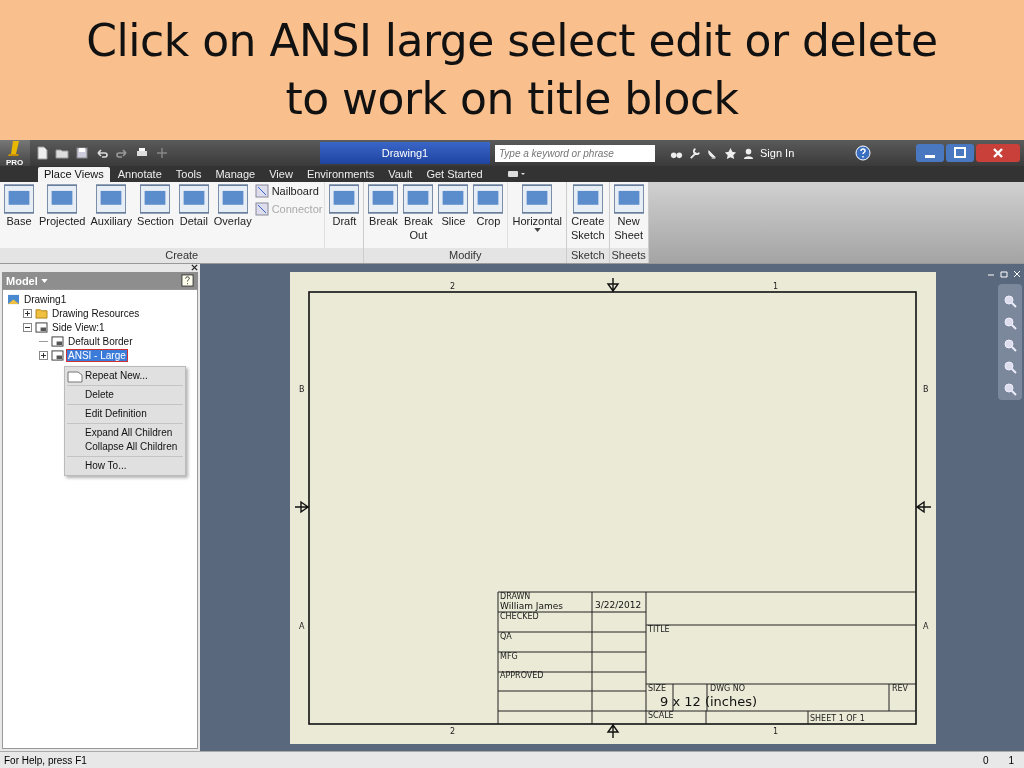 The height and width of the screenshot is (768, 1024). I want to click on ribbon-button: Nailboard, so click(288, 191).